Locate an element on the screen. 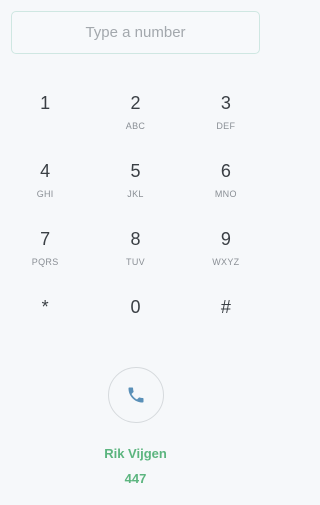 The height and width of the screenshot is (505, 320). key-digit: 5 is located at coordinates (135, 171).